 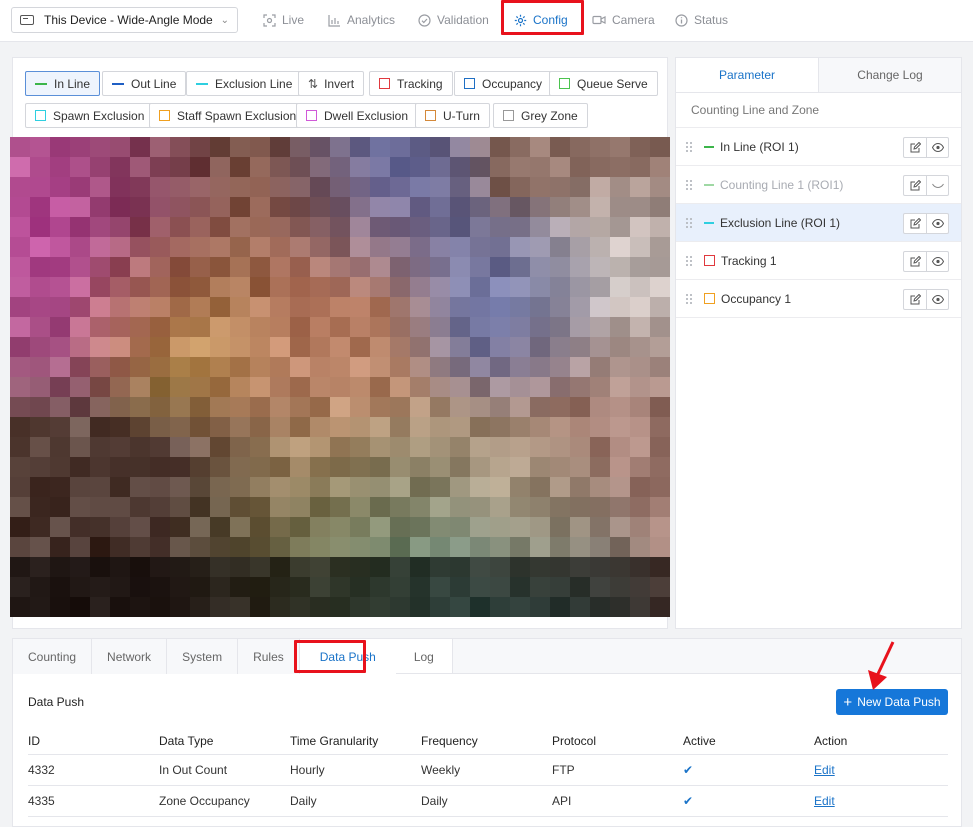 I want to click on eye-closed-icon, so click(x=937, y=185).